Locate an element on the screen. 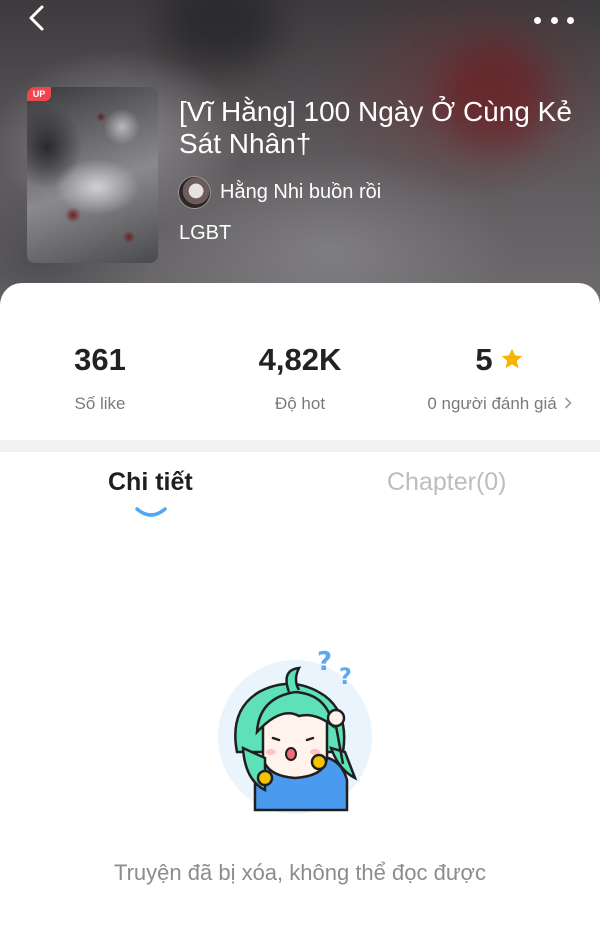 This screenshot has width=600, height=936. stat-likes: 361 Số like is located at coordinates (100, 377).